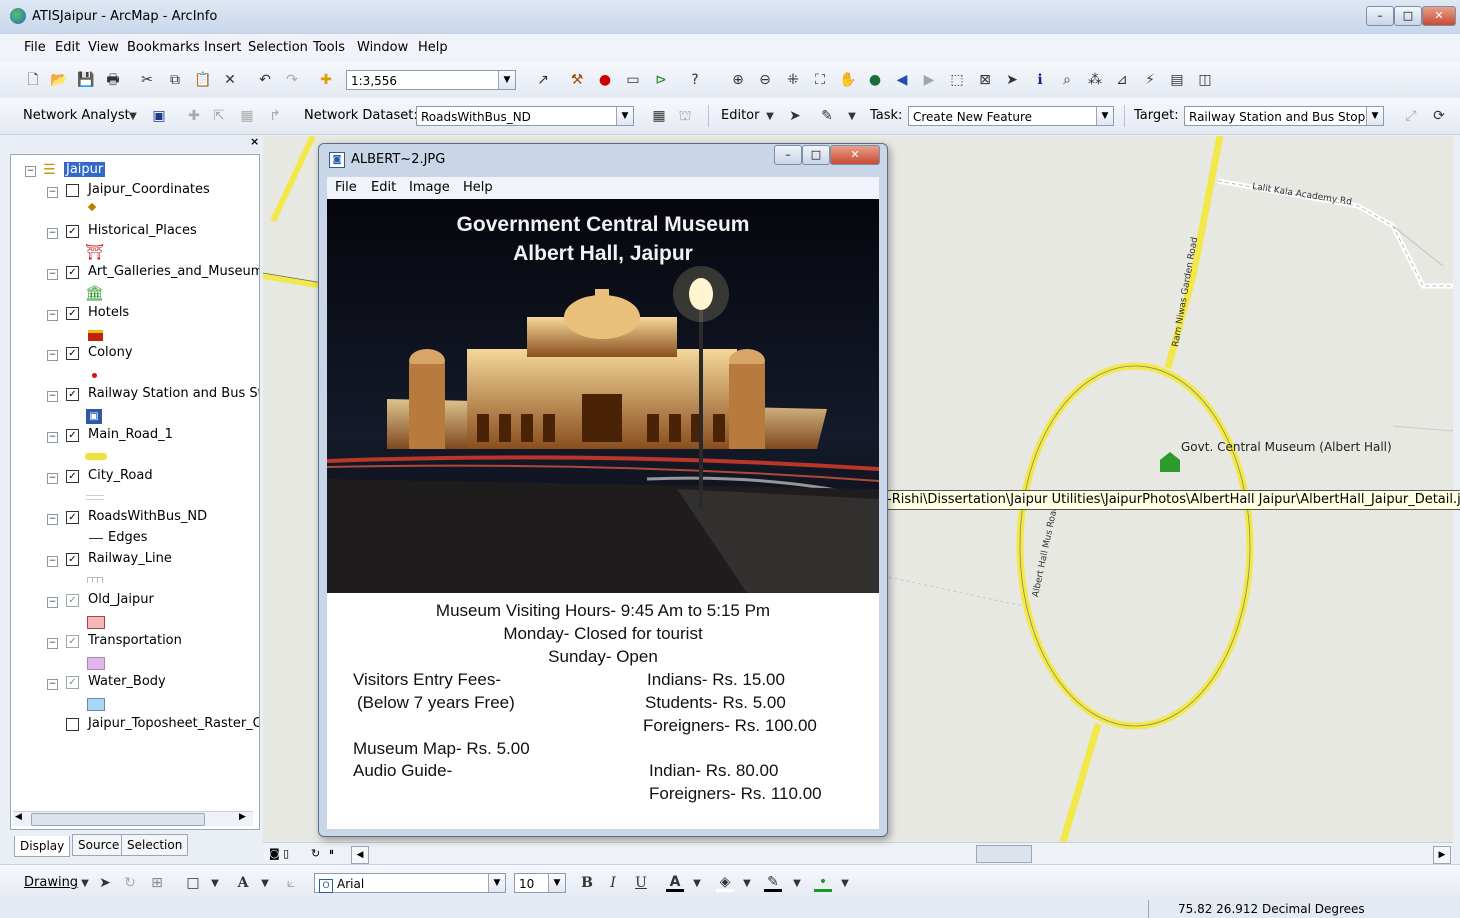 This screenshot has height=918, width=1460. I want to click on drawing-menu: Drawing, so click(51, 882).